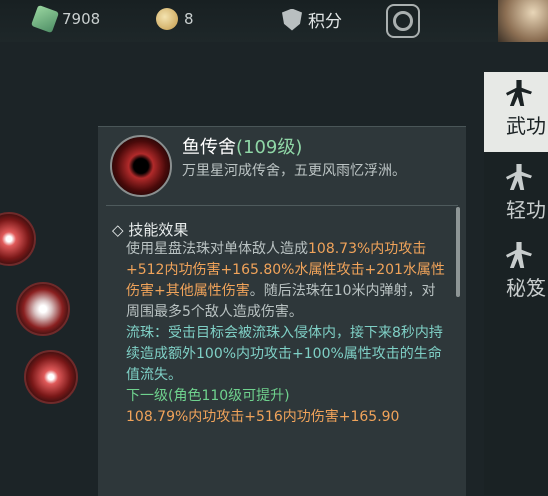 This screenshot has height=496, width=548. What do you see at coordinates (523, 21) in the screenshot?
I see `flower-decoration-icon` at bounding box center [523, 21].